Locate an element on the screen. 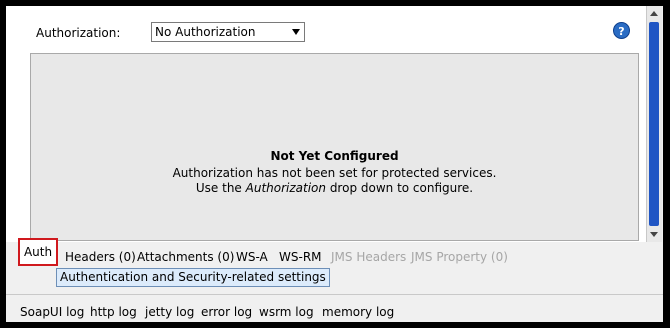 The image size is (670, 328). authorization-dropdown-value: No Authorization is located at coordinates (205, 32).